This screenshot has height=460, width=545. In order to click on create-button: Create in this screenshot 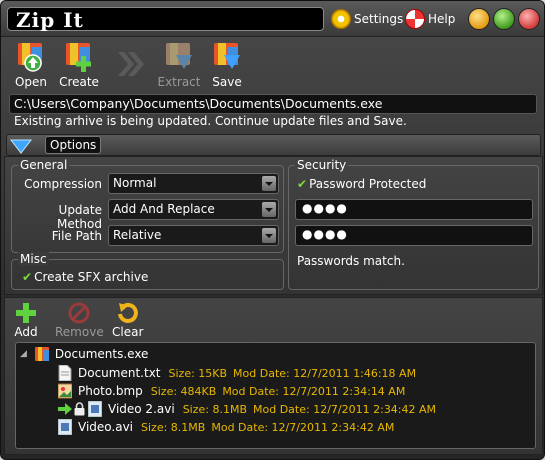, I will do `click(79, 65)`.